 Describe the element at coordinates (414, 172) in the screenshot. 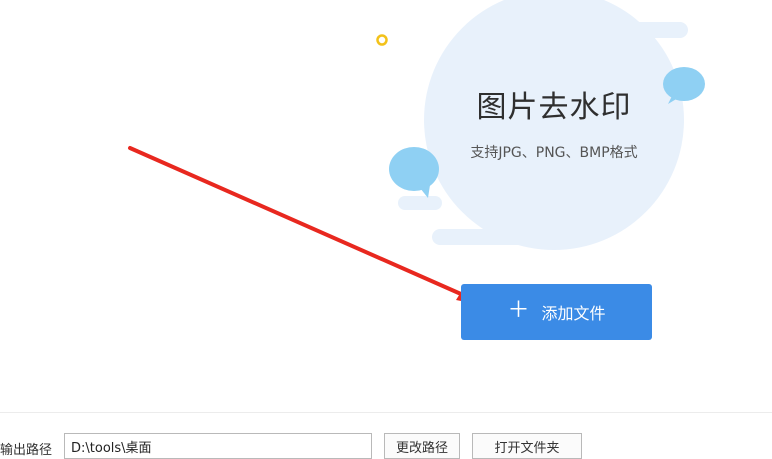

I see `bubble-left-icon` at that location.